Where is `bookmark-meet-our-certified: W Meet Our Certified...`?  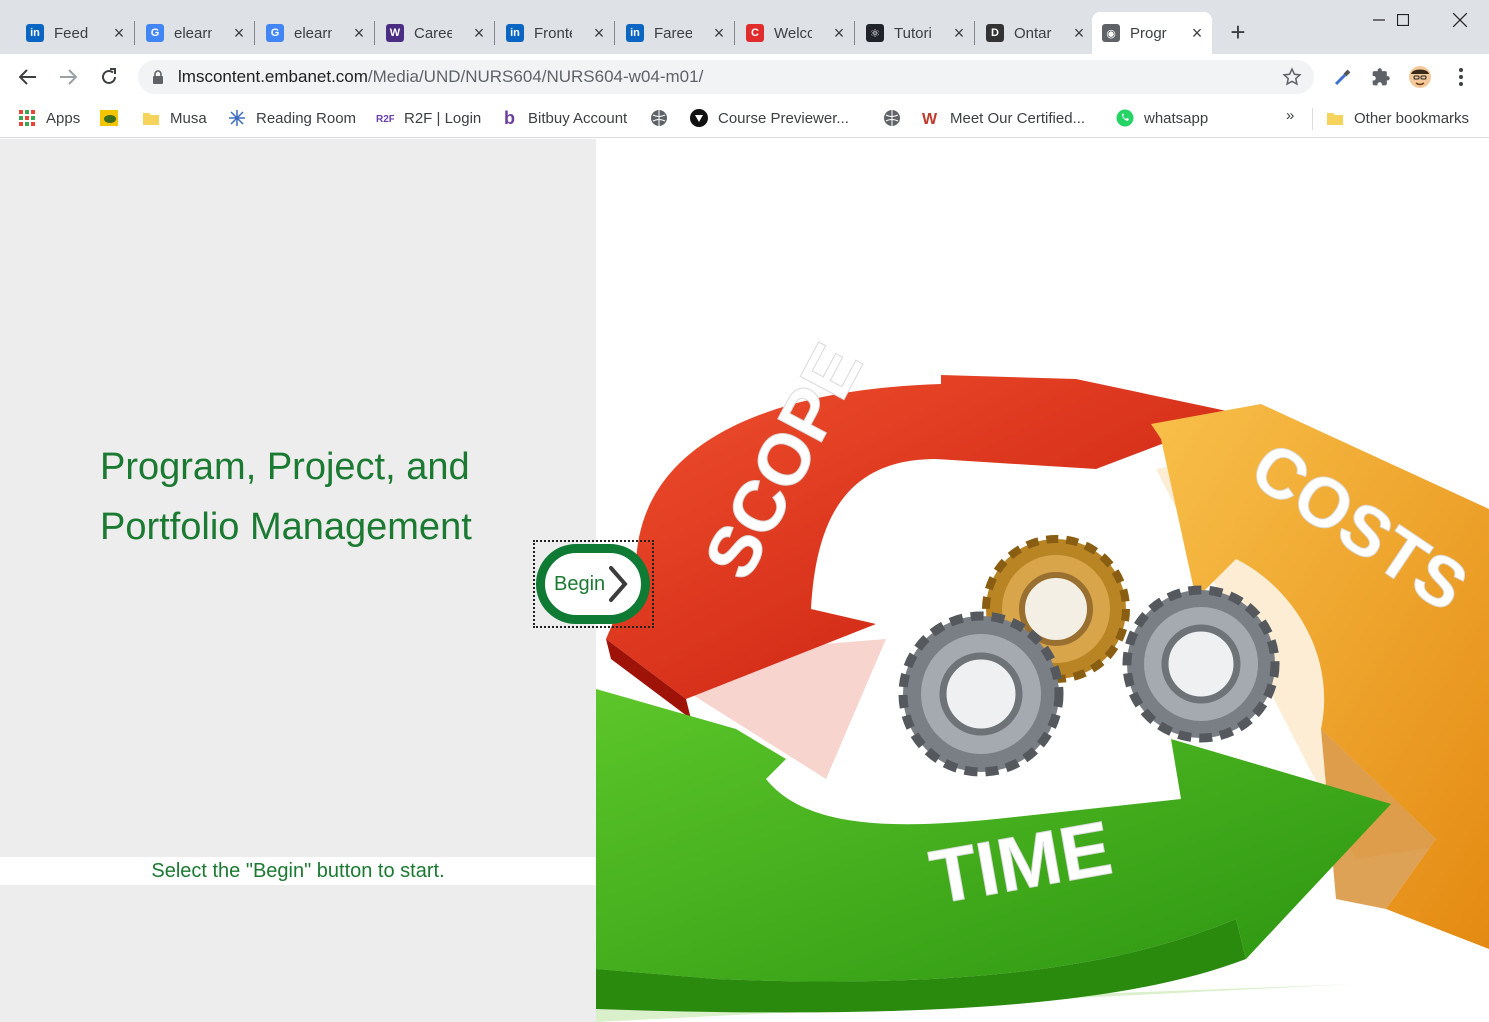
bookmark-meet-our-certified: W Meet Our Certified... is located at coordinates (1003, 118).